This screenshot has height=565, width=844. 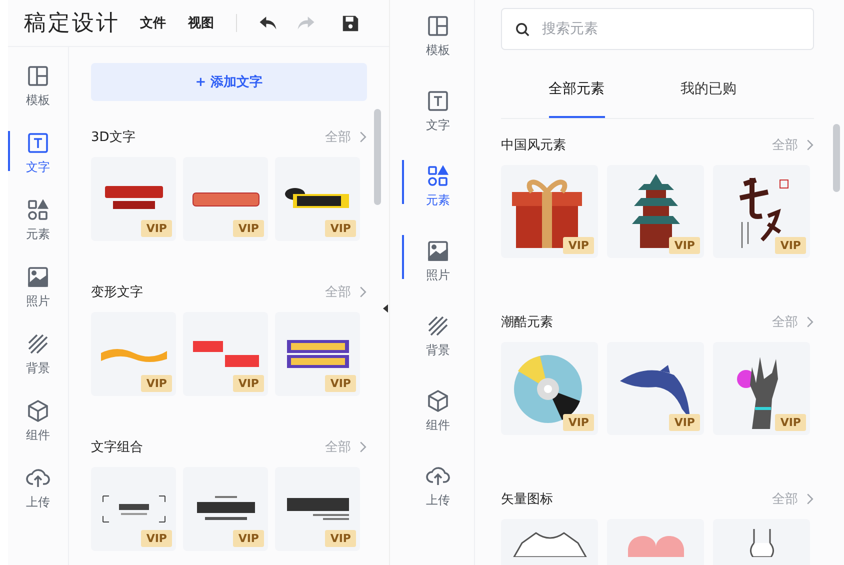 What do you see at coordinates (385, 308) in the screenshot?
I see `collapse-handle-icon` at bounding box center [385, 308].